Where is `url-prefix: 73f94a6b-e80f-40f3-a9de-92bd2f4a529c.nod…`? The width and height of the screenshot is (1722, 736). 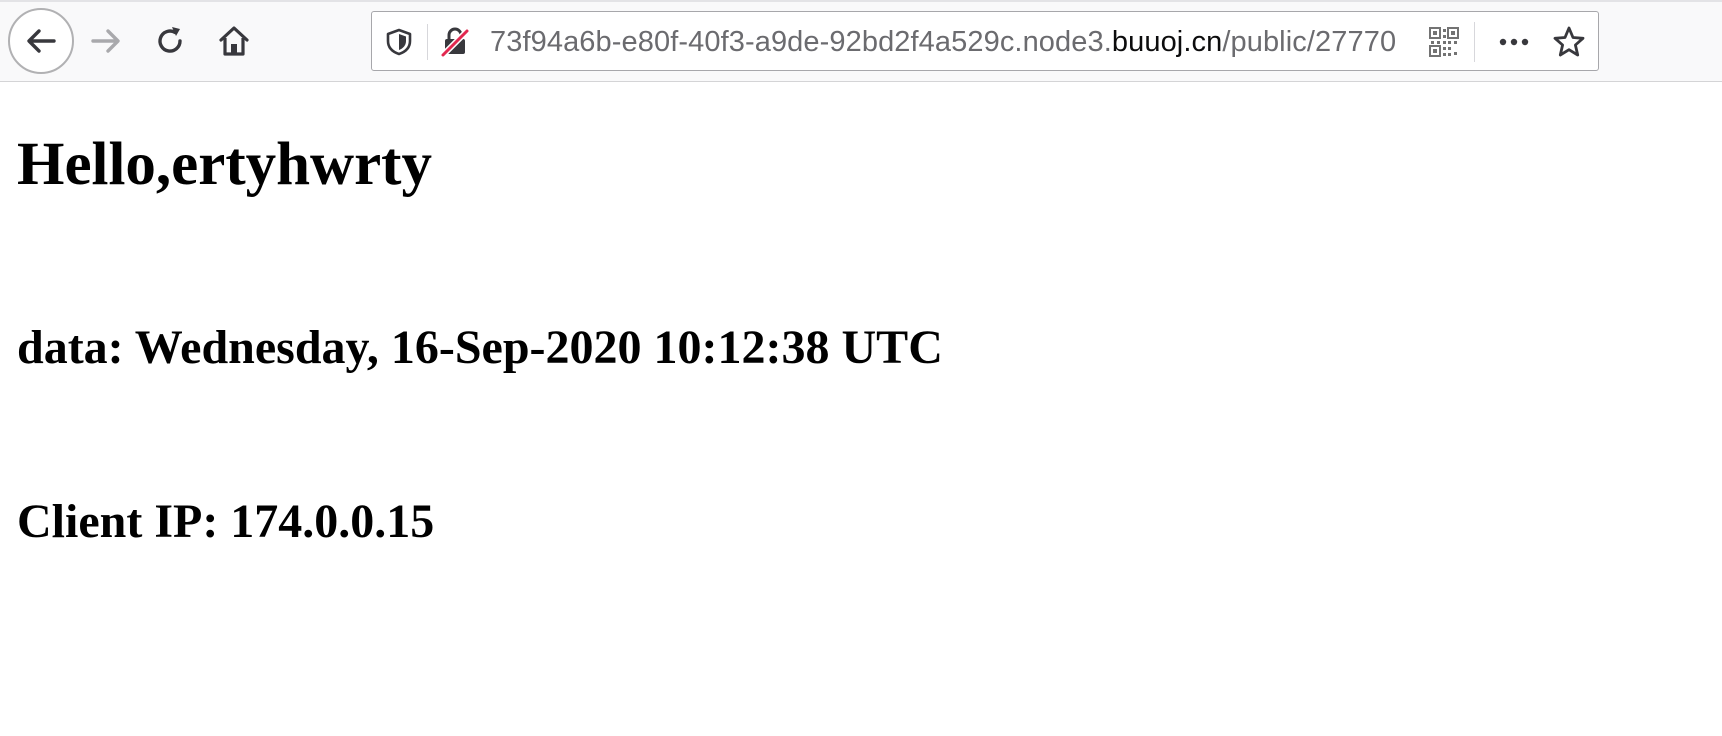 url-prefix: 73f94a6b-e80f-40f3-a9de-92bd2f4a529c.nod… is located at coordinates (801, 42).